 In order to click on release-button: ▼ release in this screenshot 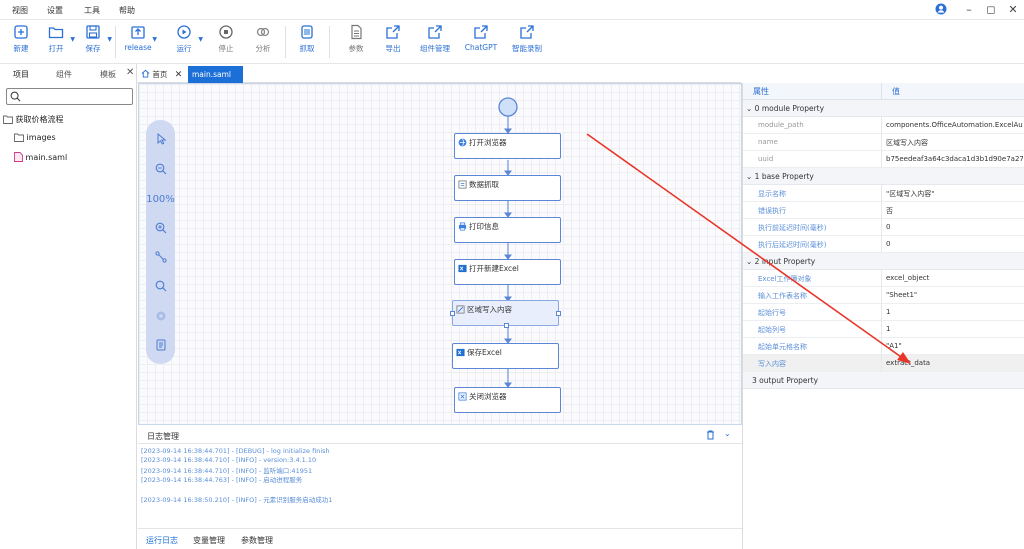, I will do `click(138, 42)`.